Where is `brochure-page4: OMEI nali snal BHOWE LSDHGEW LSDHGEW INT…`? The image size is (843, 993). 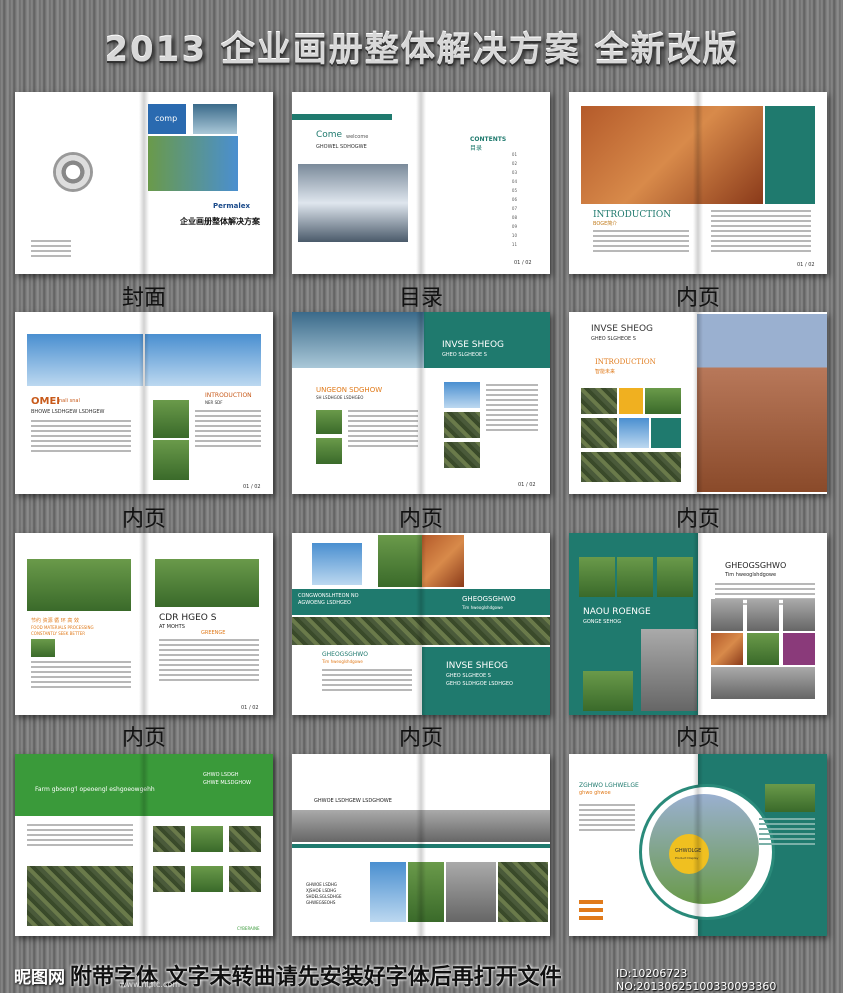 brochure-page4: OMEI nali snal BHOWE LSDHGEW LSDHGEW INT… is located at coordinates (144, 403).